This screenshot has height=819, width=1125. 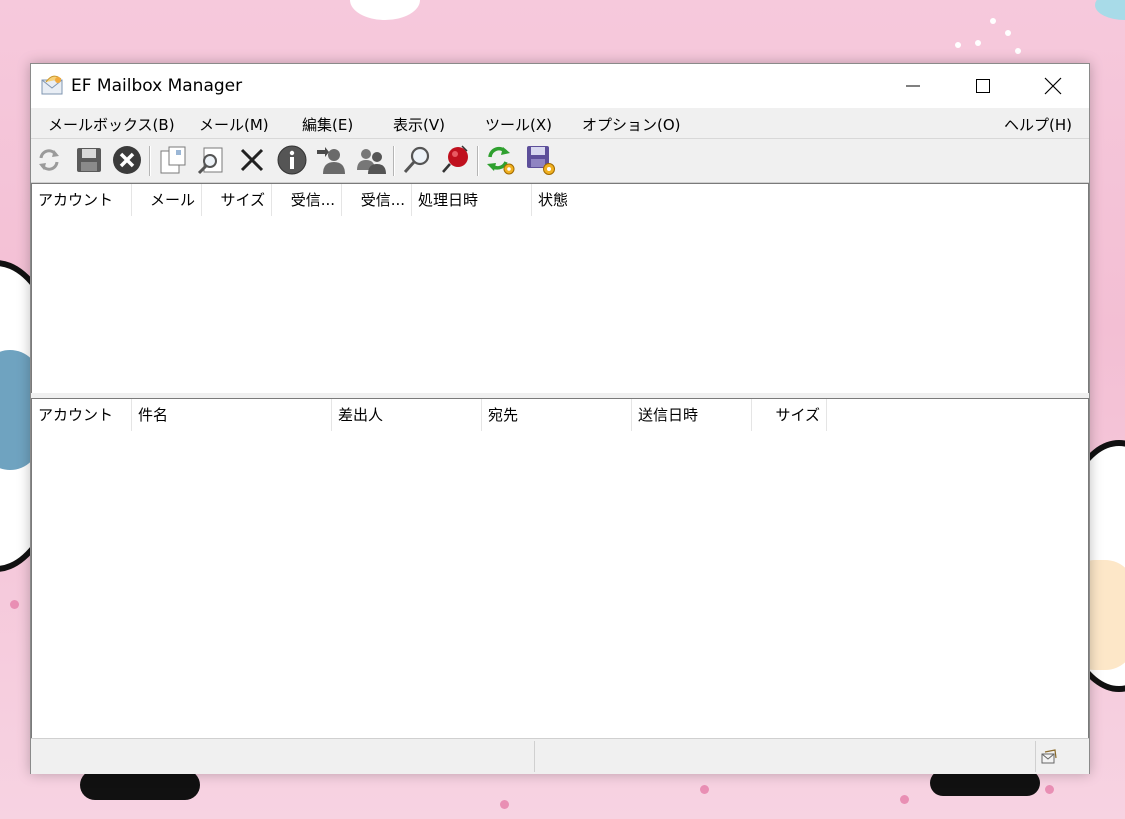 I want to click on delete-button, so click(x=252, y=160).